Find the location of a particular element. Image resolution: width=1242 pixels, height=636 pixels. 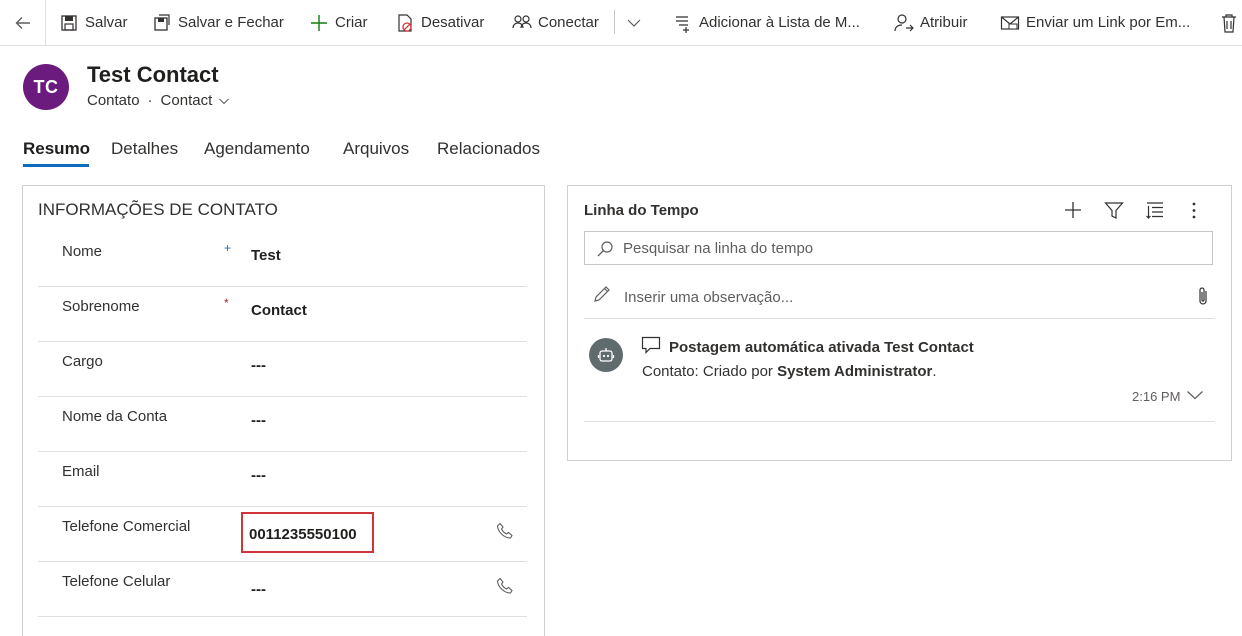

section-title: INFORMAÇÕES DE CONTATO is located at coordinates (158, 209).